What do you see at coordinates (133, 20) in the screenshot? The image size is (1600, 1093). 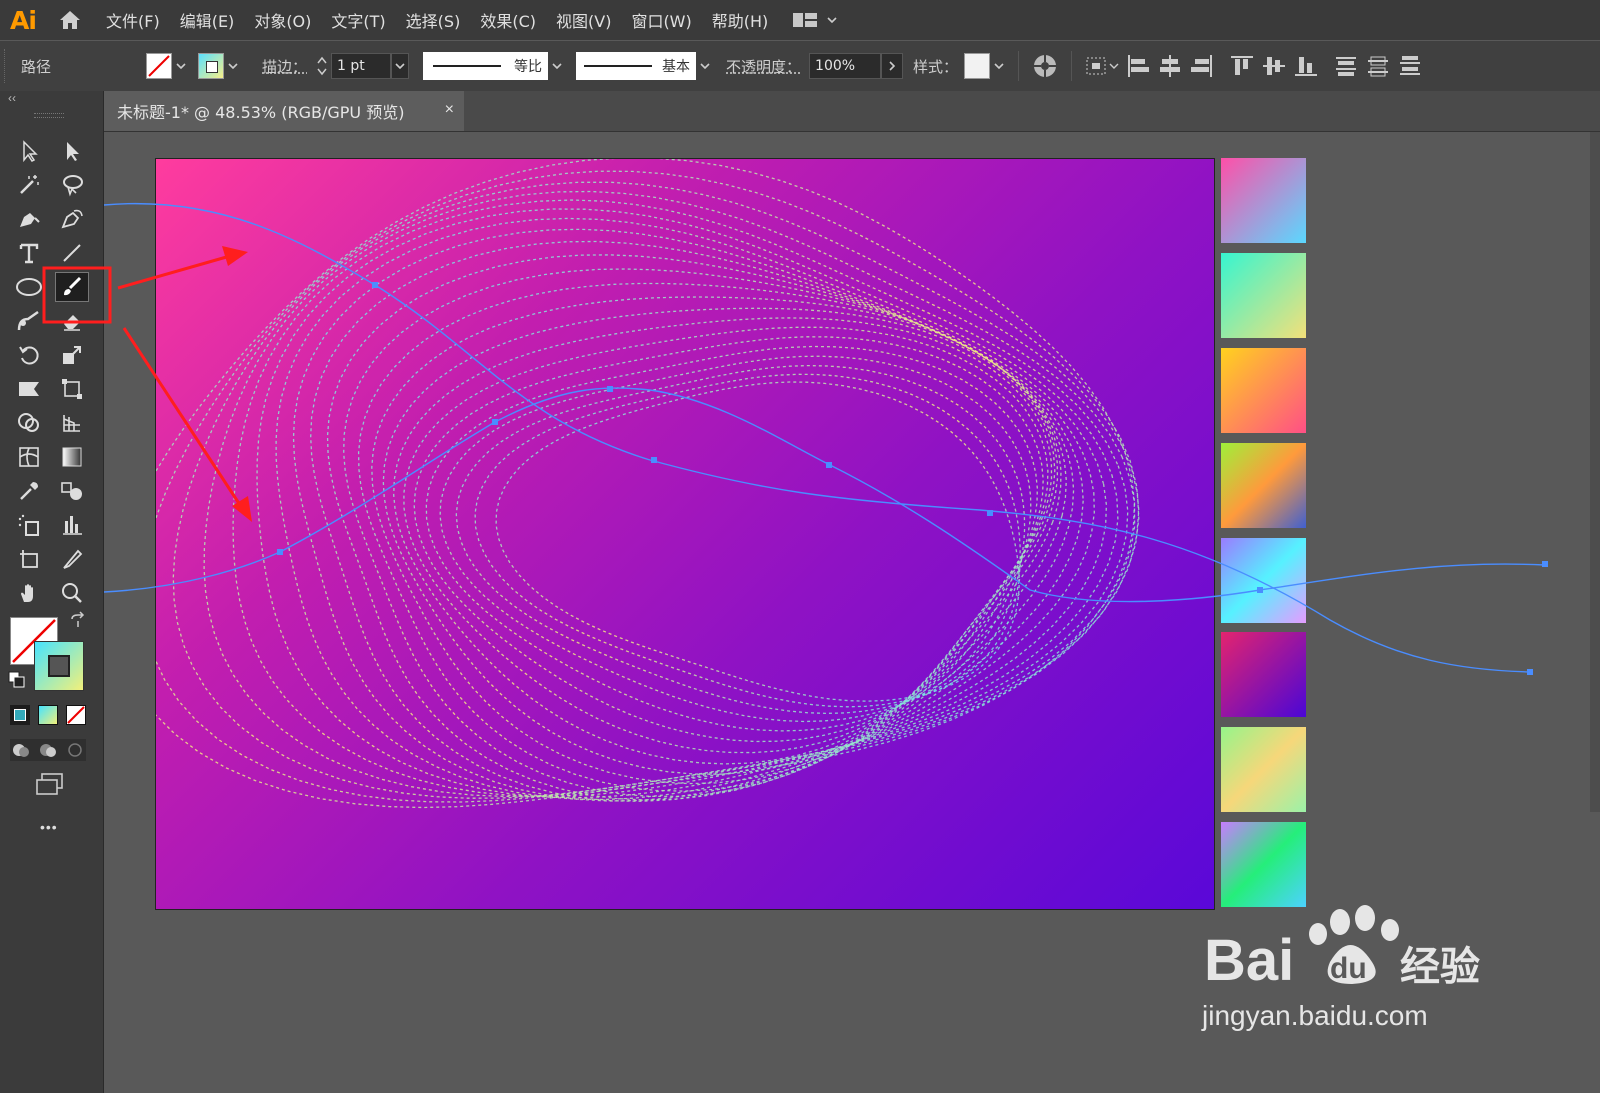 I see `menu-file: 文件(F)` at bounding box center [133, 20].